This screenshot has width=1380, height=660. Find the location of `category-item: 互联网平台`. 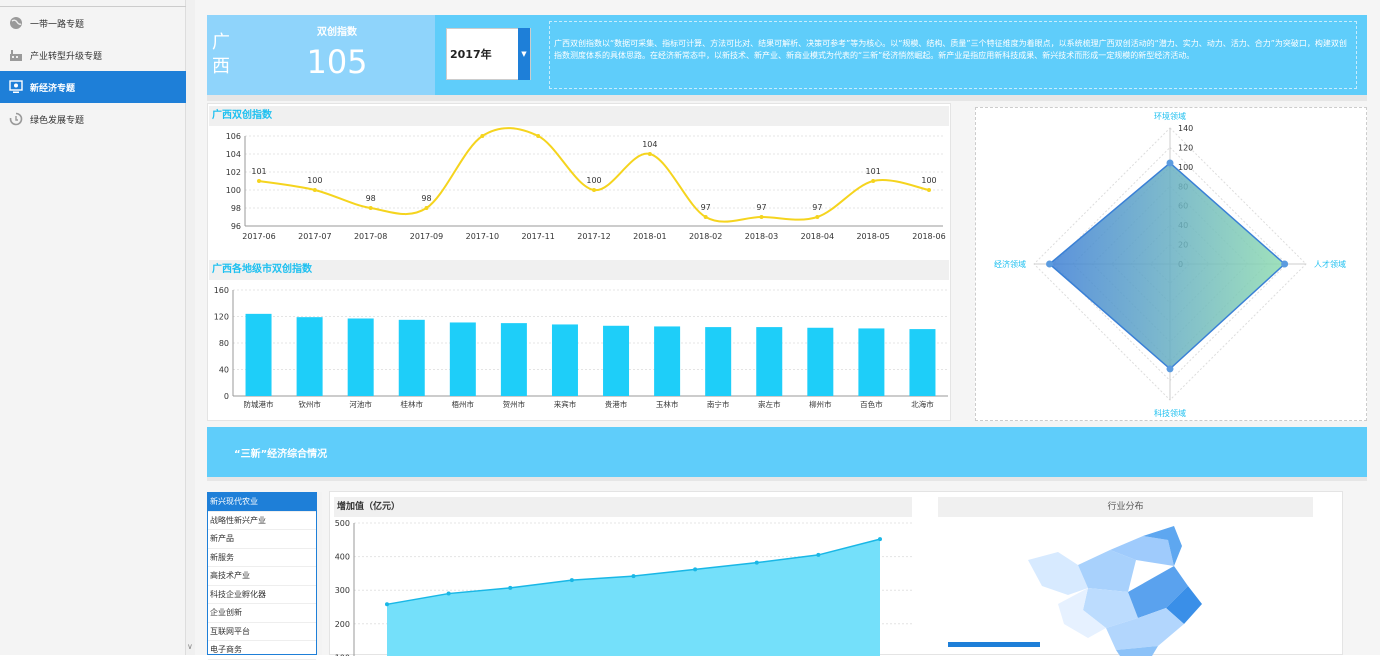

category-item: 互联网平台 is located at coordinates (262, 632).